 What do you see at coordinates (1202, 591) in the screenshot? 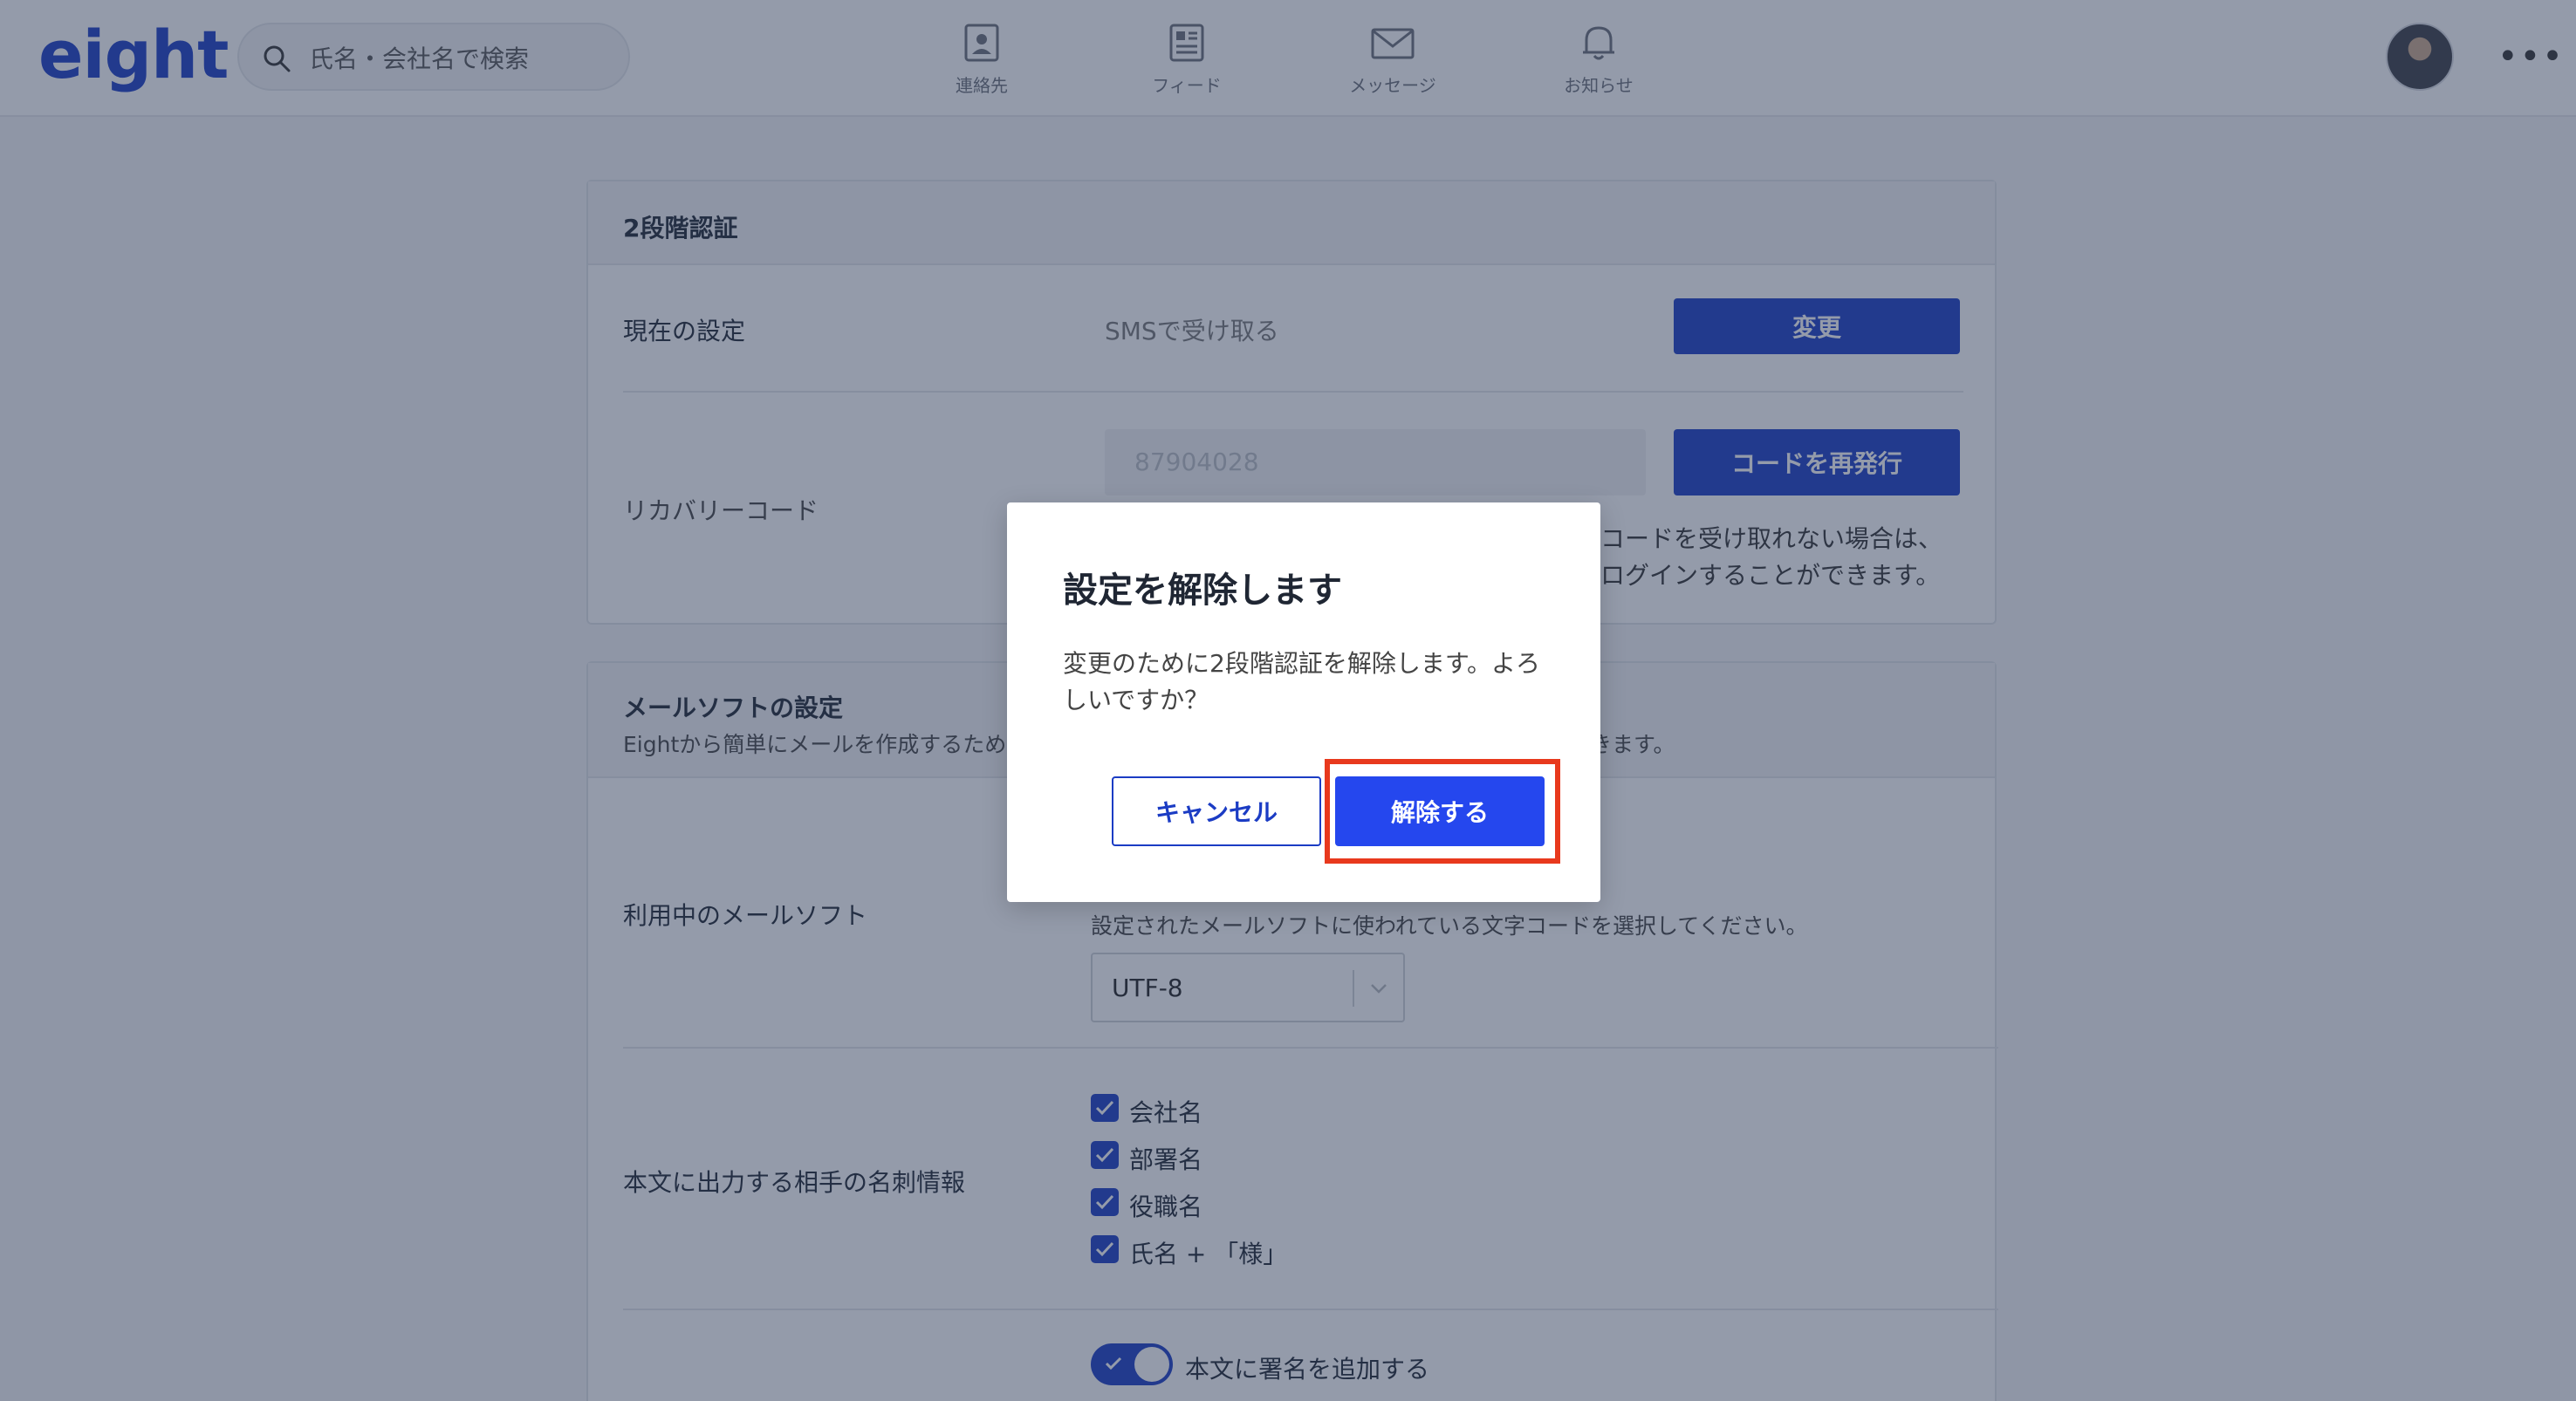
I see `dialog-title: 設定を解除します` at bounding box center [1202, 591].